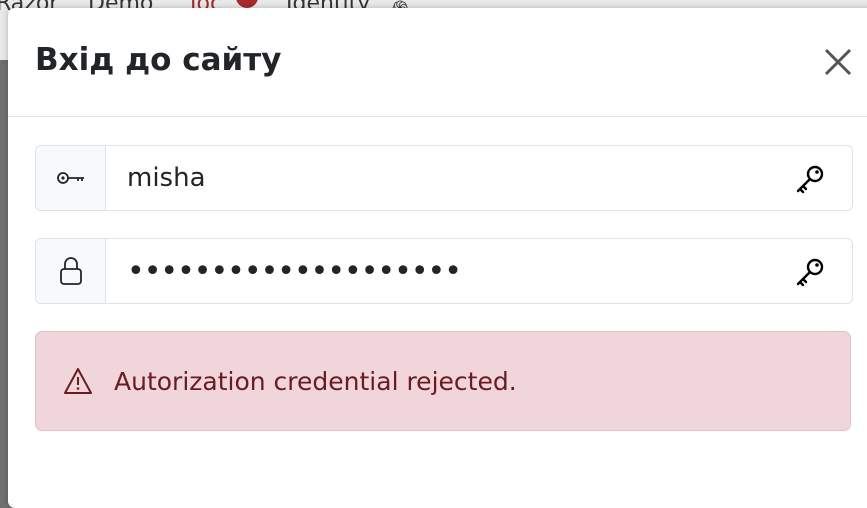 The image size is (867, 508). I want to click on ioc-icon, so click(247, 4).